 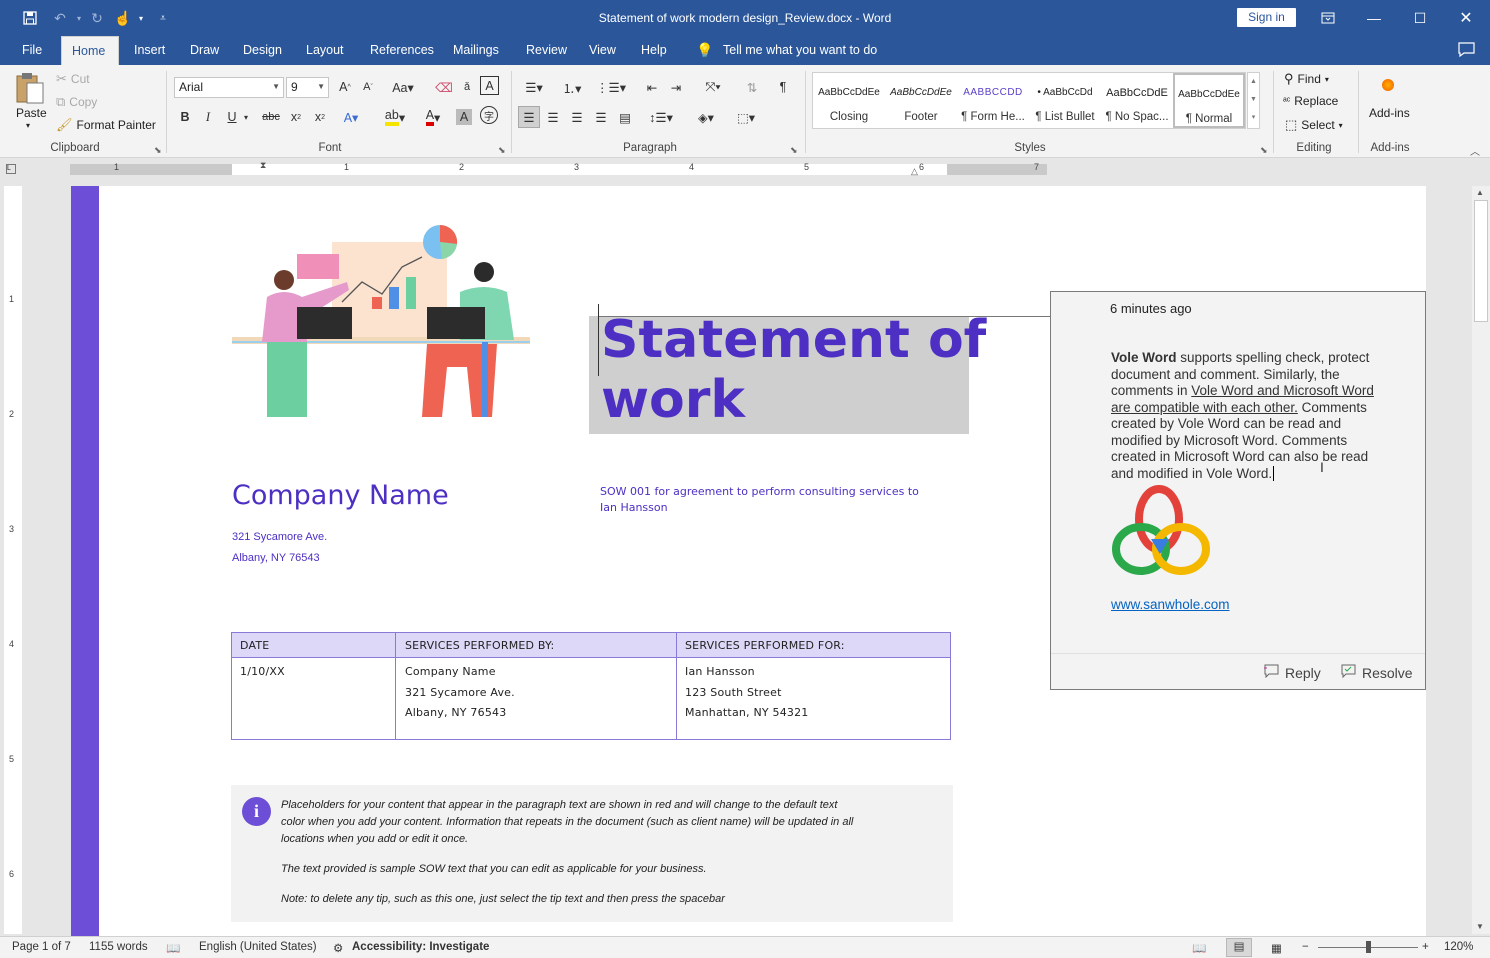 What do you see at coordinates (340, 495) in the screenshot?
I see `company-name: Company Name` at bounding box center [340, 495].